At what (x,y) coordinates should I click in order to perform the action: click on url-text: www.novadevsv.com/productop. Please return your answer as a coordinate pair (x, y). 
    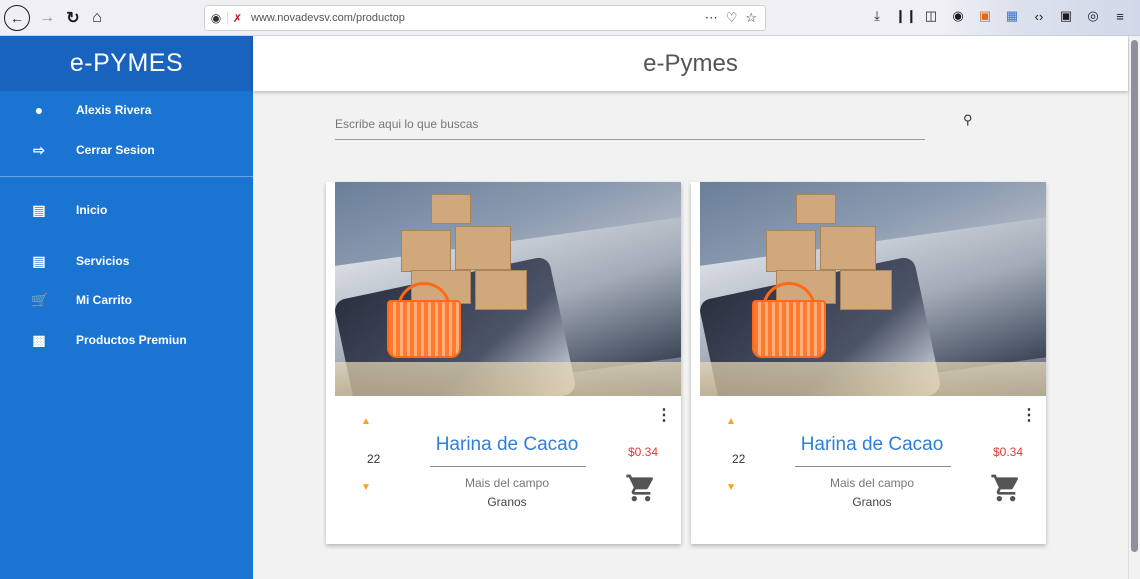
    Looking at the image, I should click on (478, 18).